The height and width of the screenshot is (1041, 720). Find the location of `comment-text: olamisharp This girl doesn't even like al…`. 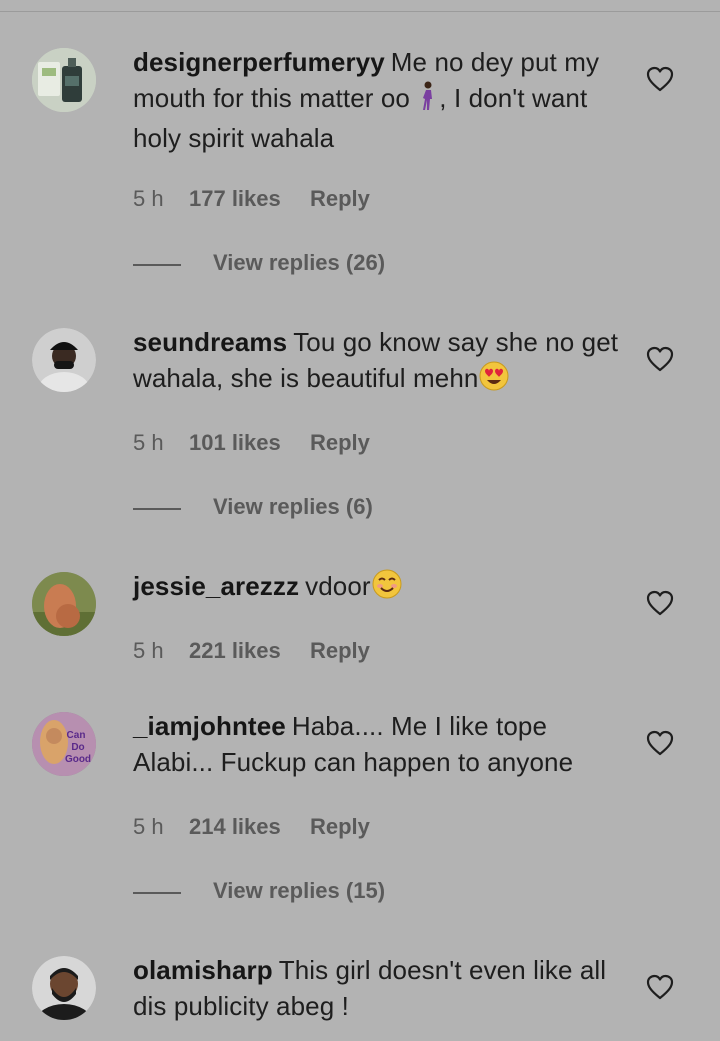

comment-text: olamisharp This girl doesn't even like al… is located at coordinates (378, 988).